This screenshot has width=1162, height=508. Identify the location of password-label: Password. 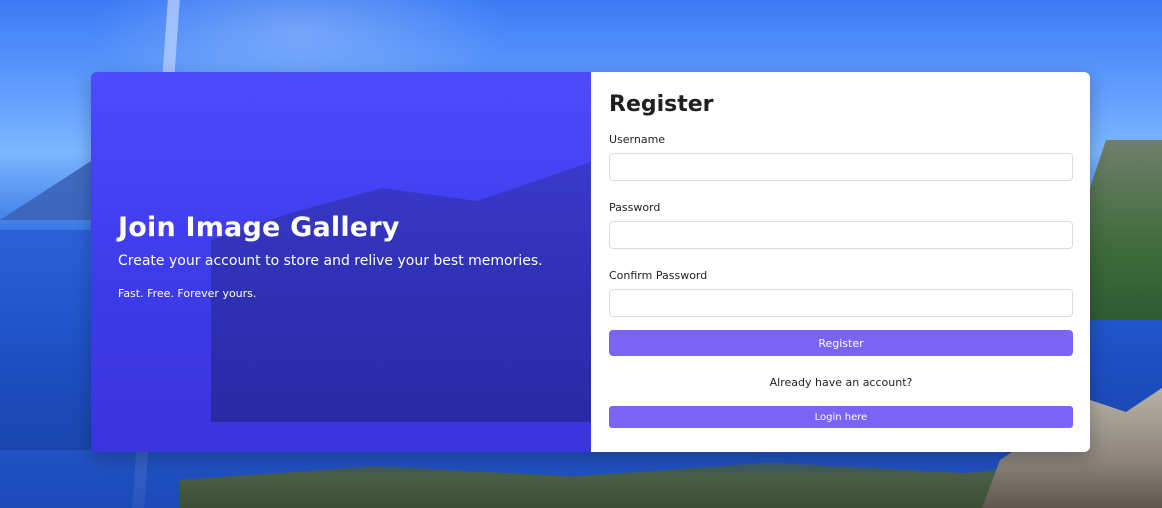
(635, 207).